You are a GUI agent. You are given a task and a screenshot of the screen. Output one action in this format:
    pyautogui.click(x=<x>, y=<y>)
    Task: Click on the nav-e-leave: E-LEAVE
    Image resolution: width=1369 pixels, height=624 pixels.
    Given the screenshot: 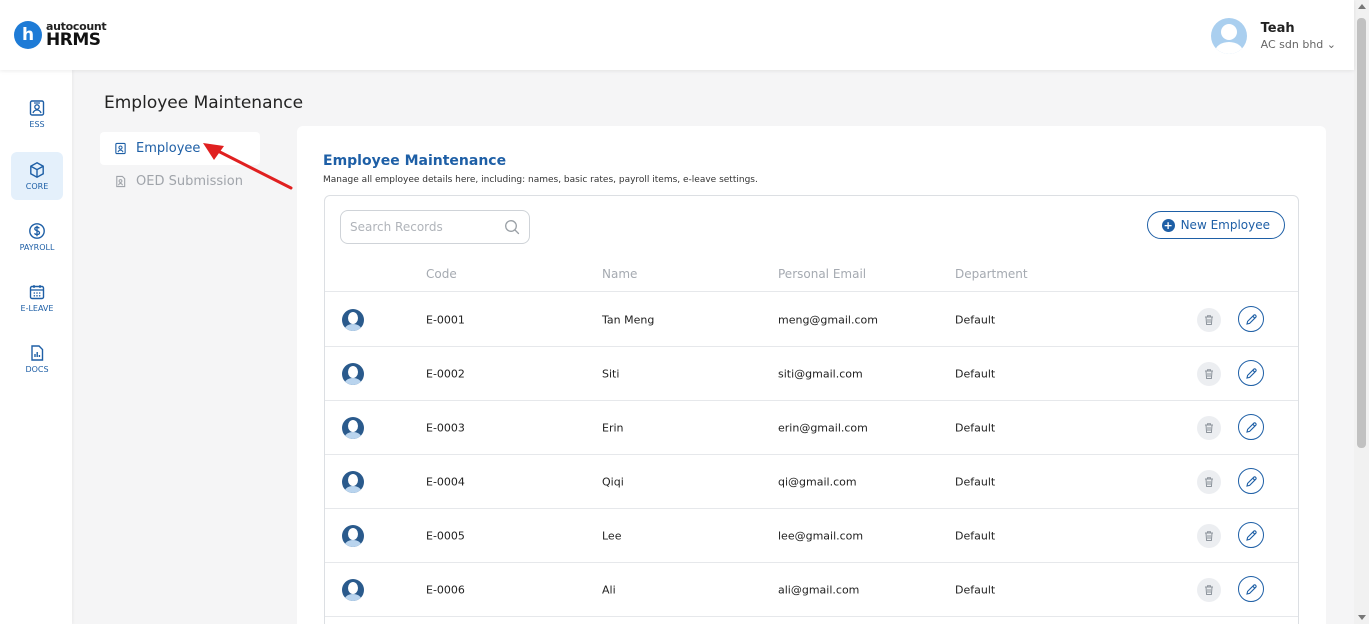 What is the action you would take?
    pyautogui.click(x=37, y=298)
    